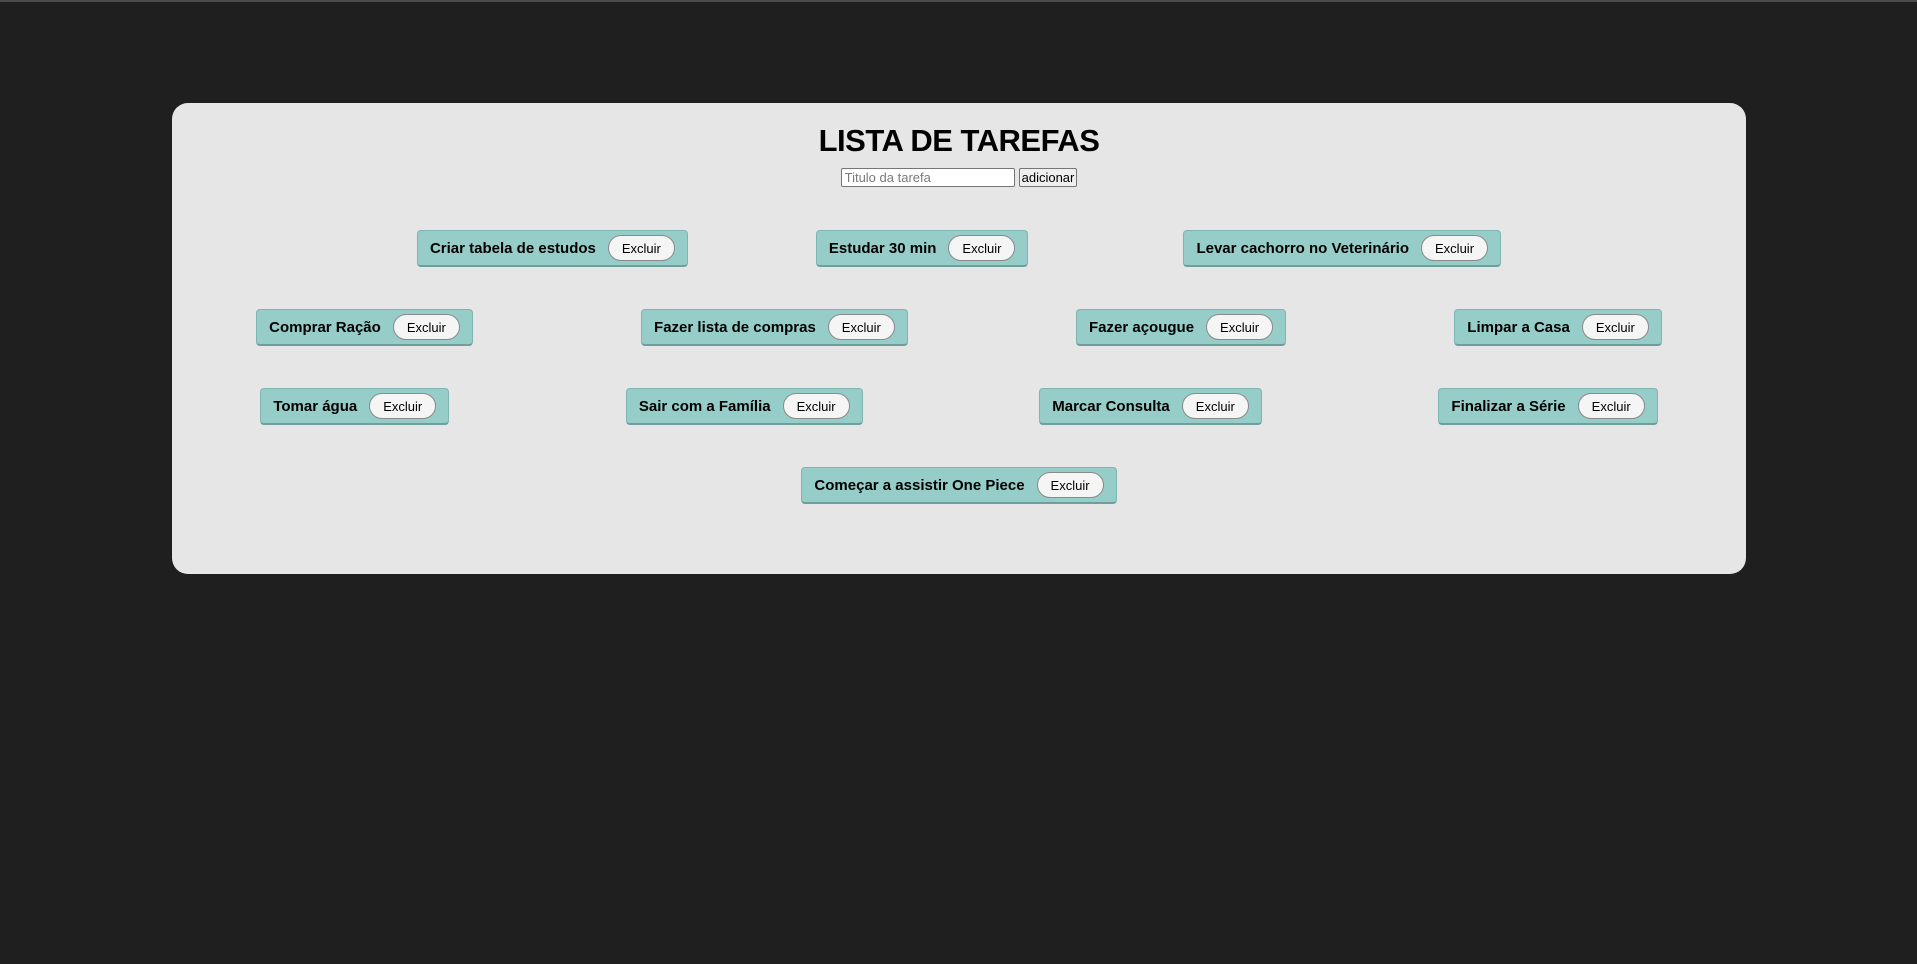 The height and width of the screenshot is (964, 1917). I want to click on task-item: Finalizar a Série Excluir, so click(1548, 406).